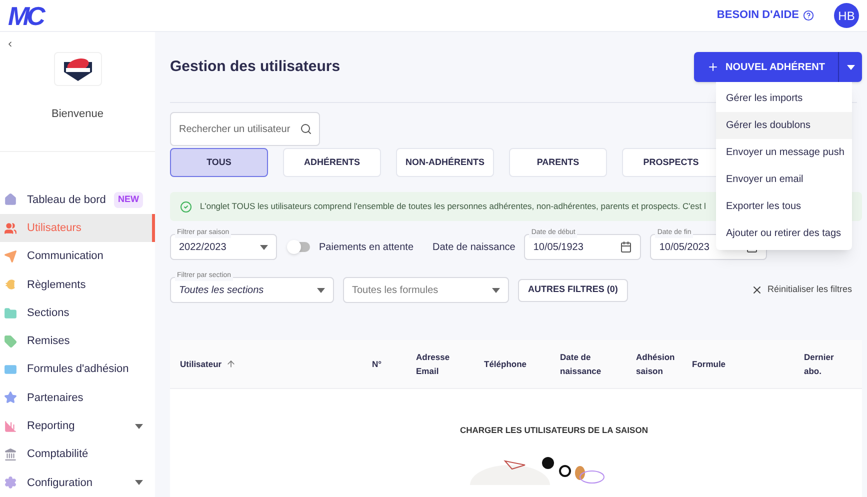  What do you see at coordinates (65, 256) in the screenshot?
I see `nav-label: Communication` at bounding box center [65, 256].